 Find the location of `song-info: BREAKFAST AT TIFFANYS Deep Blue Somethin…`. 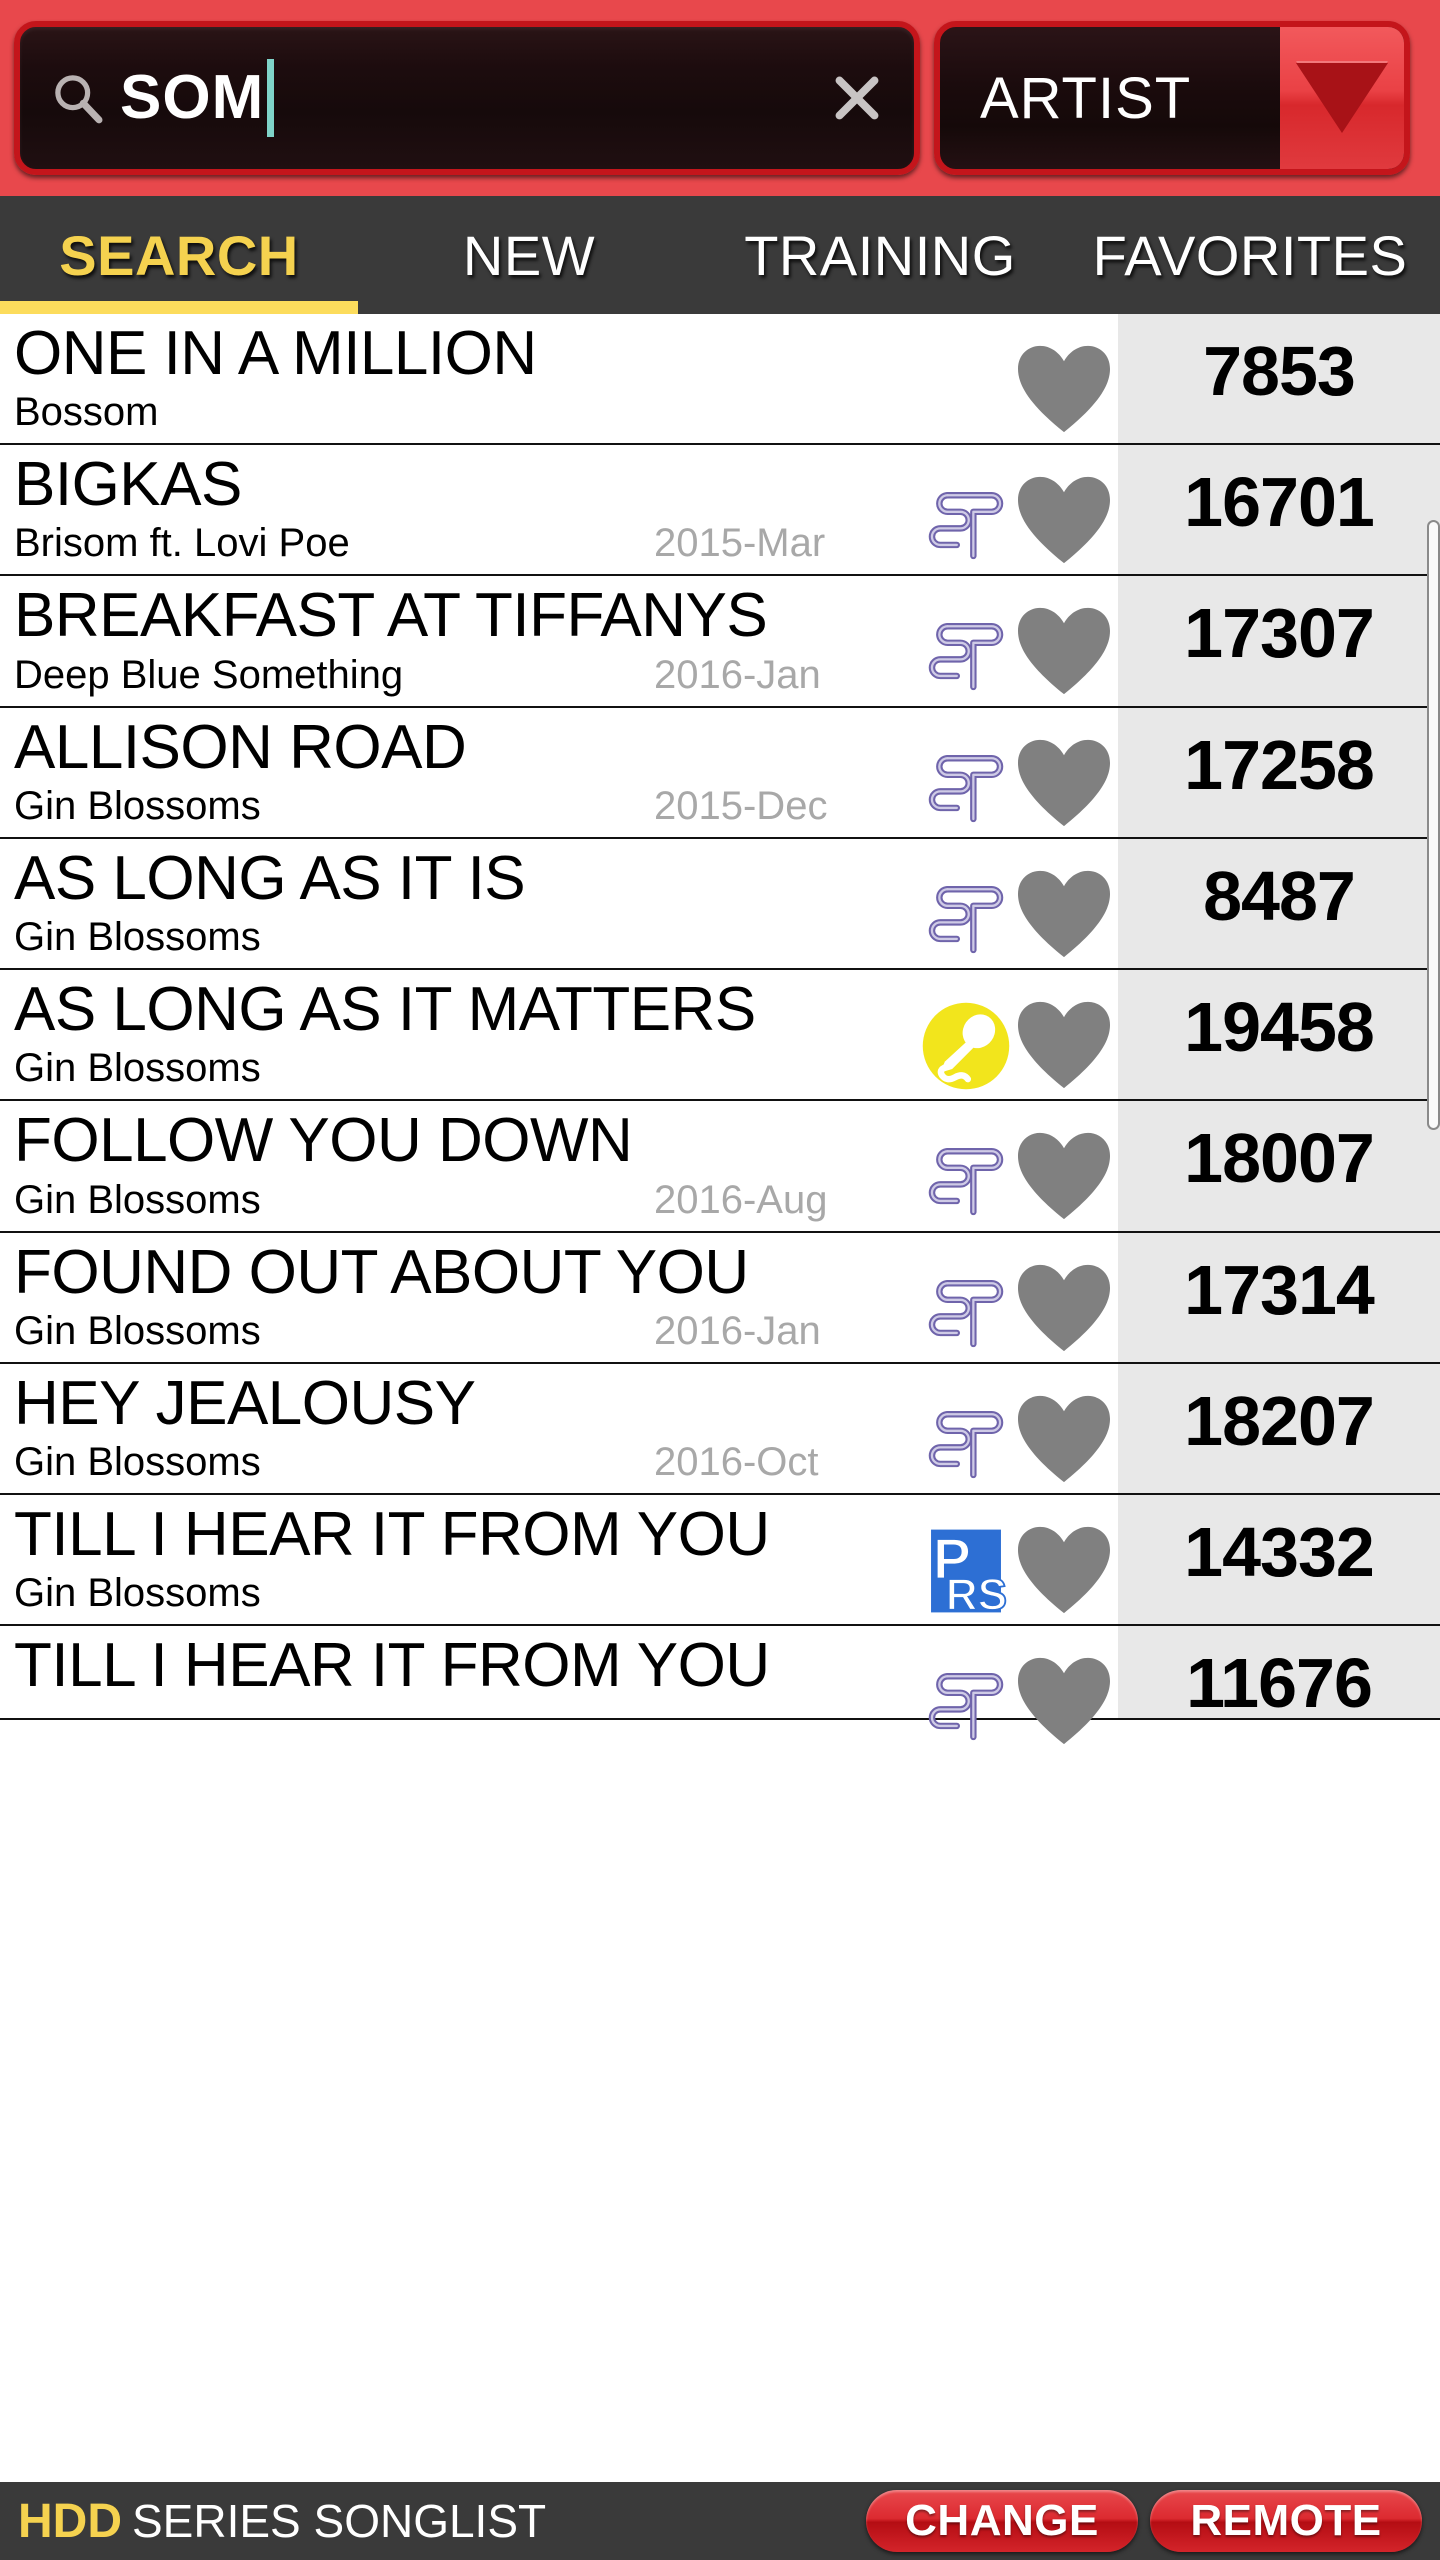

song-info: BREAKFAST AT TIFFANYS Deep Blue Somethin… is located at coordinates (559, 640).